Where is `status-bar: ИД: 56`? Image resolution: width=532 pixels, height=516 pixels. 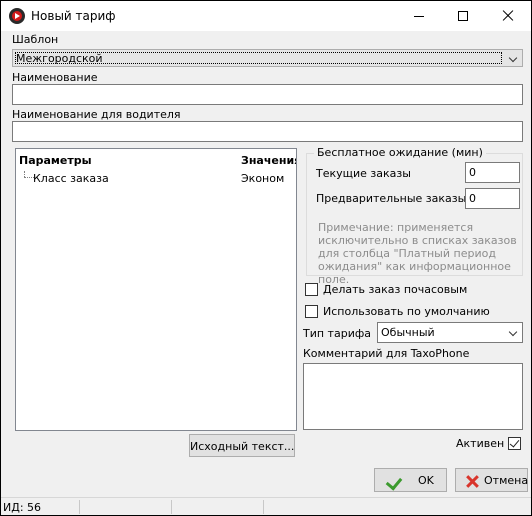 status-bar: ИД: 56 is located at coordinates (266, 506).